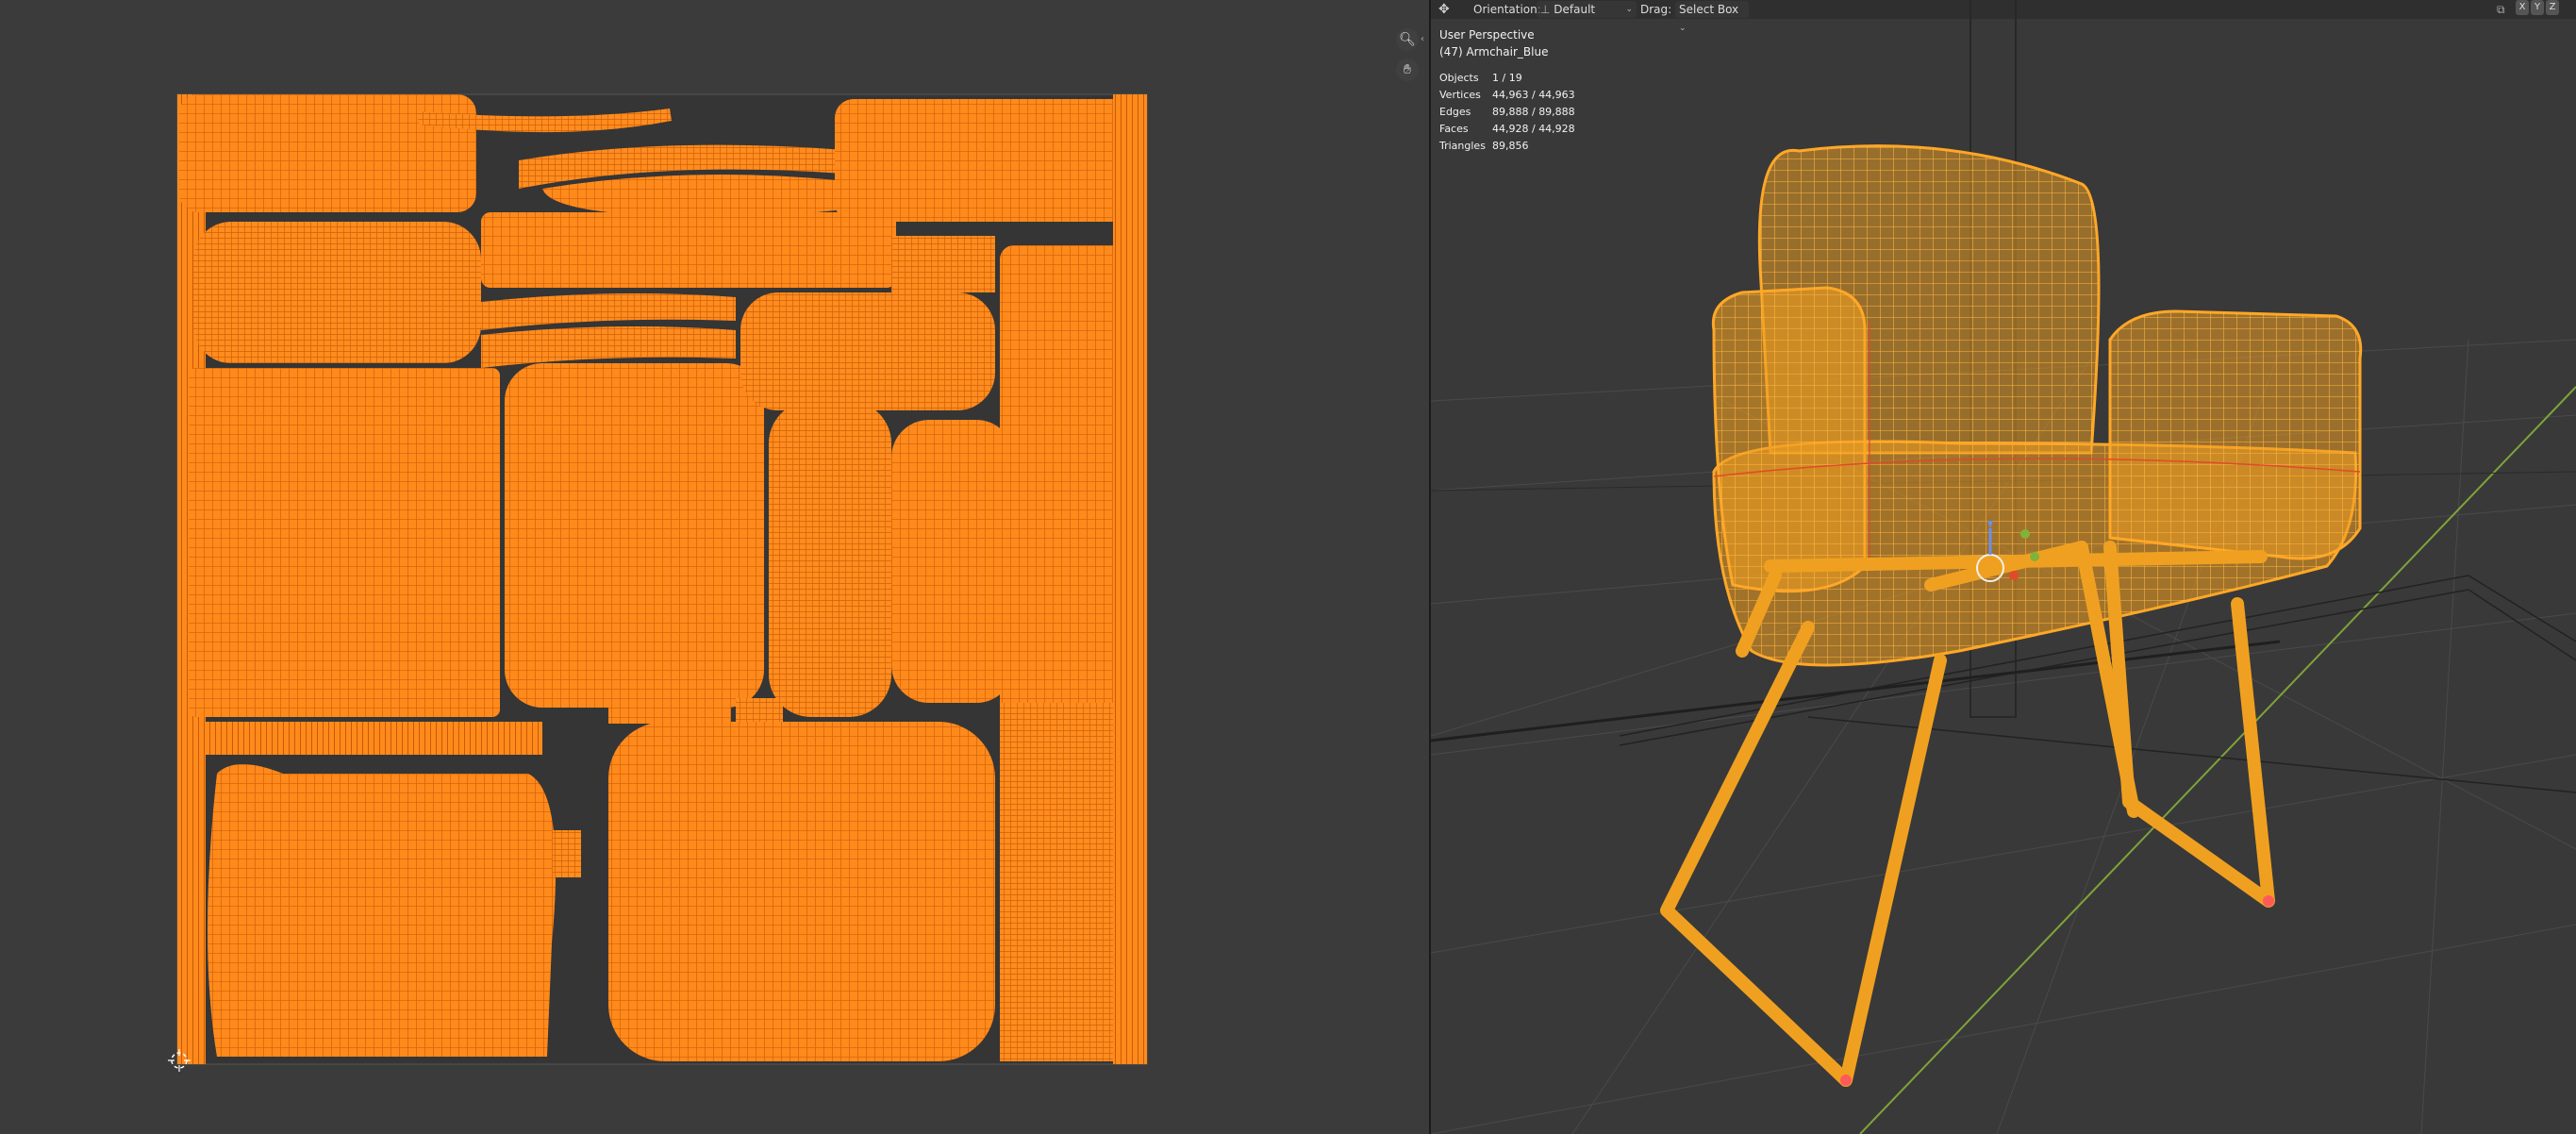  I want to click on transform-pivot-icon: ✥, so click(1444, 10).